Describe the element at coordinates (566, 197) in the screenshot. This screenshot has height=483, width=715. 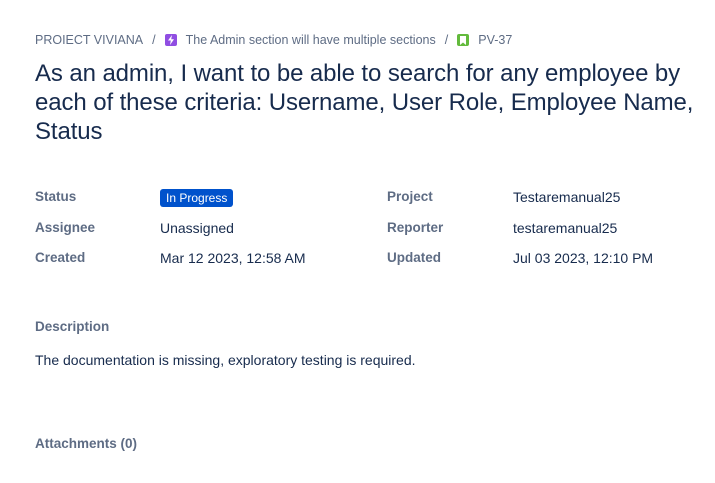
I see `project-value: Testaremanual25` at that location.